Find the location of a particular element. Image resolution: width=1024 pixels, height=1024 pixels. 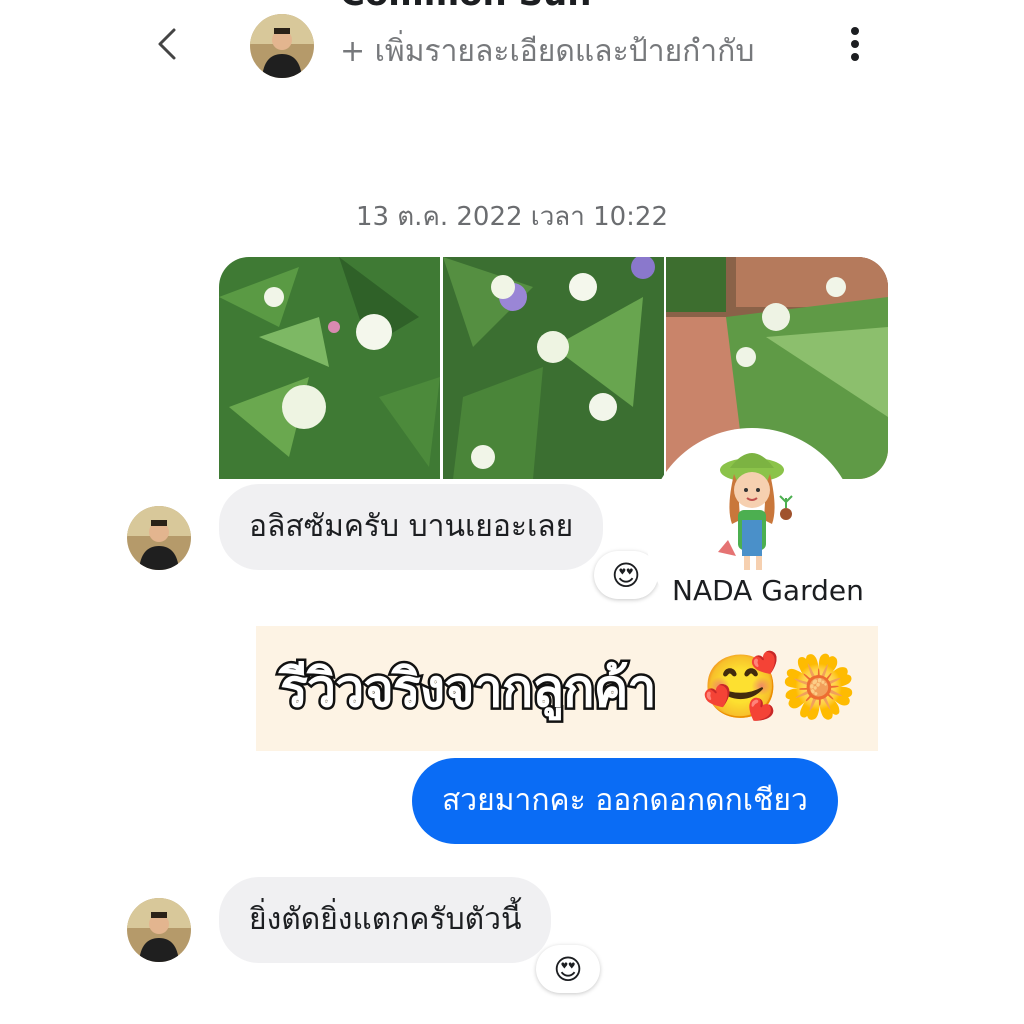

chevron-left-icon is located at coordinates (167, 44).